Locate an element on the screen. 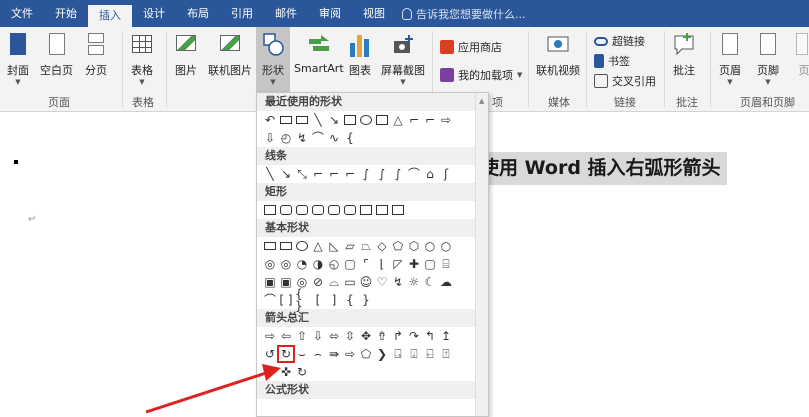  shape-icon: ⌒ is located at coordinates (318, 138).